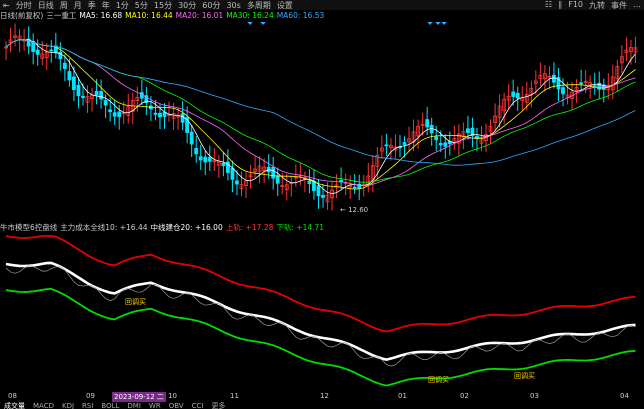 This screenshot has height=409, width=644. I want to click on x-axis-label: 04, so click(624, 396).